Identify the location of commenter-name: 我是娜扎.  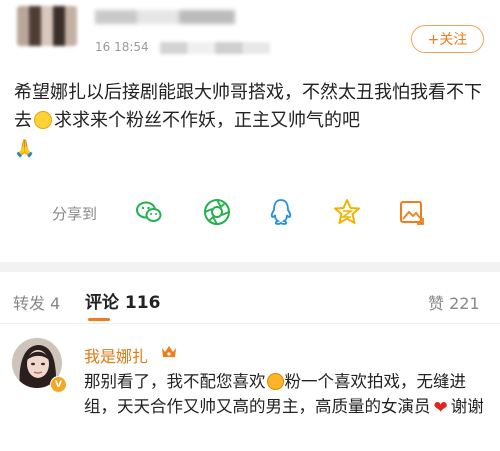
(116, 355).